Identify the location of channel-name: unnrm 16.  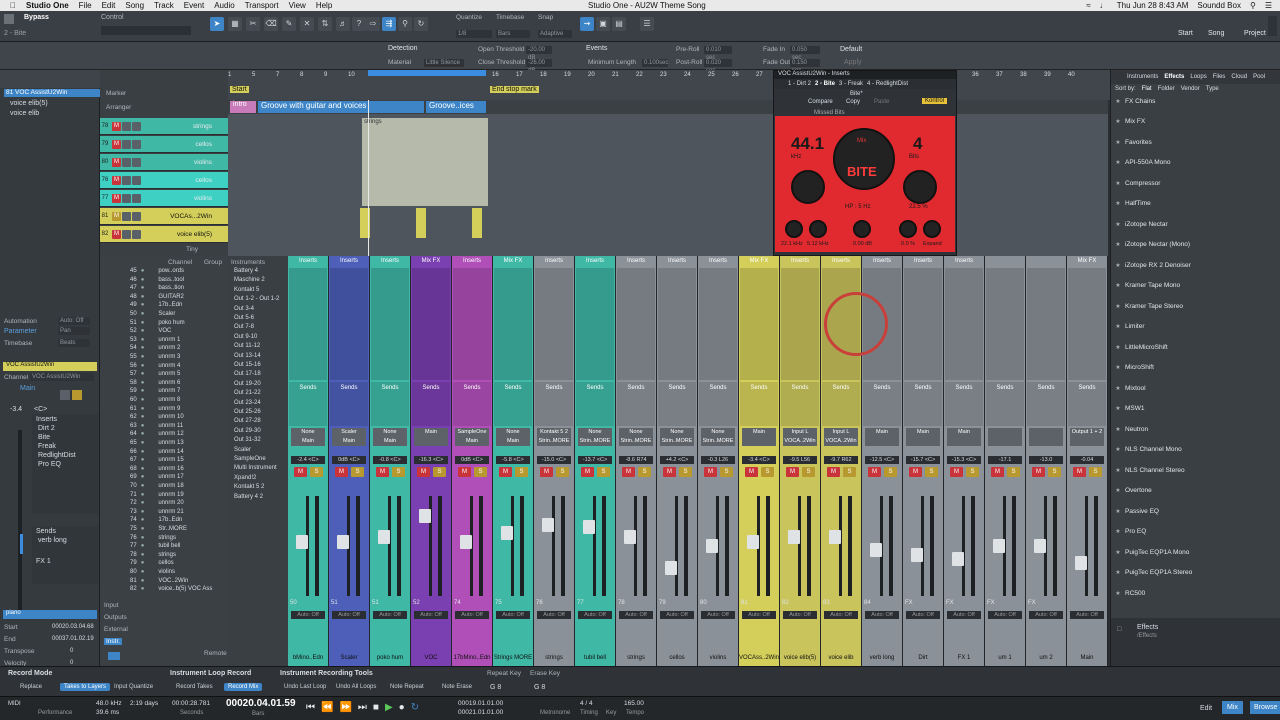
(170, 470).